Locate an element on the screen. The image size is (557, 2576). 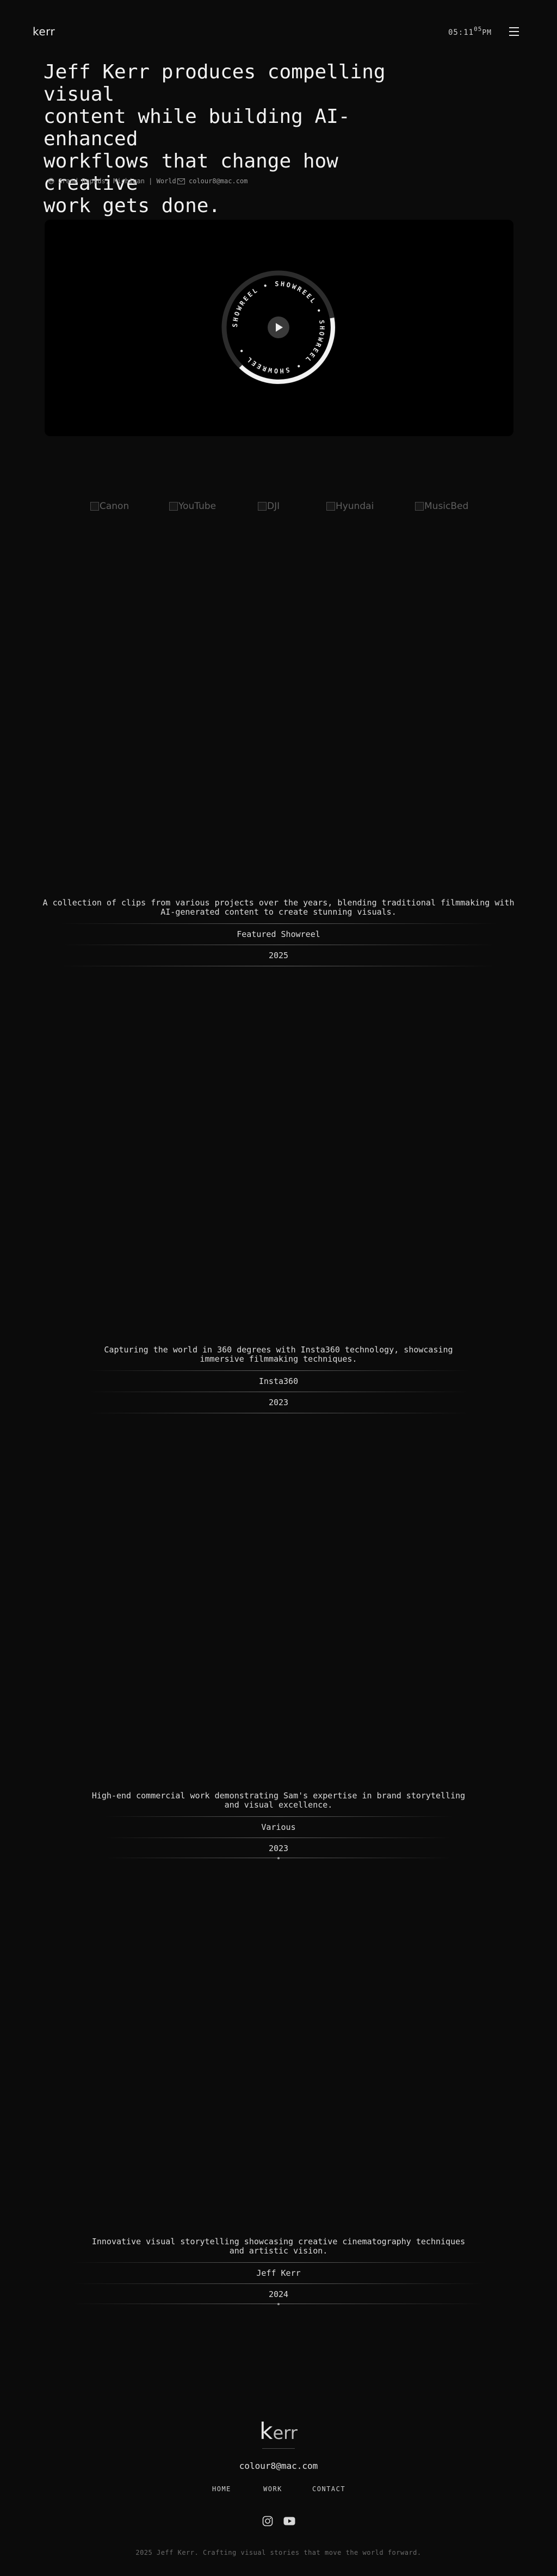
footer-nav-contact: CONTACT is located at coordinates (328, 2489).